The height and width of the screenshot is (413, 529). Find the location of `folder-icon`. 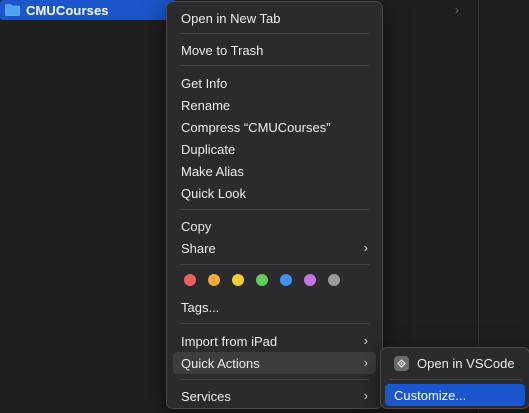

folder-icon is located at coordinates (12, 10).